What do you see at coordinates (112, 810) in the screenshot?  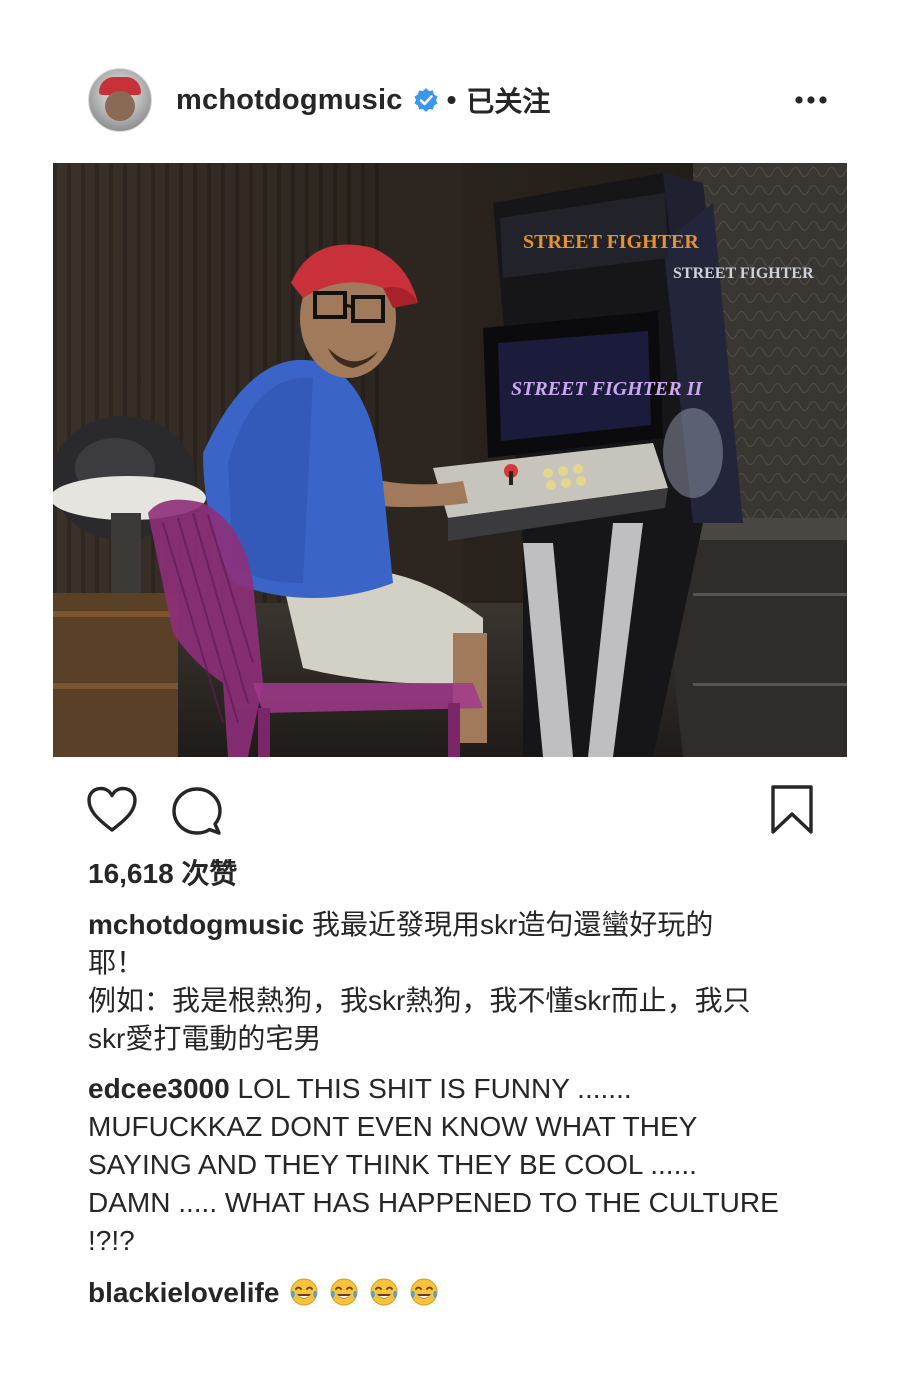 I see `heart-icon` at bounding box center [112, 810].